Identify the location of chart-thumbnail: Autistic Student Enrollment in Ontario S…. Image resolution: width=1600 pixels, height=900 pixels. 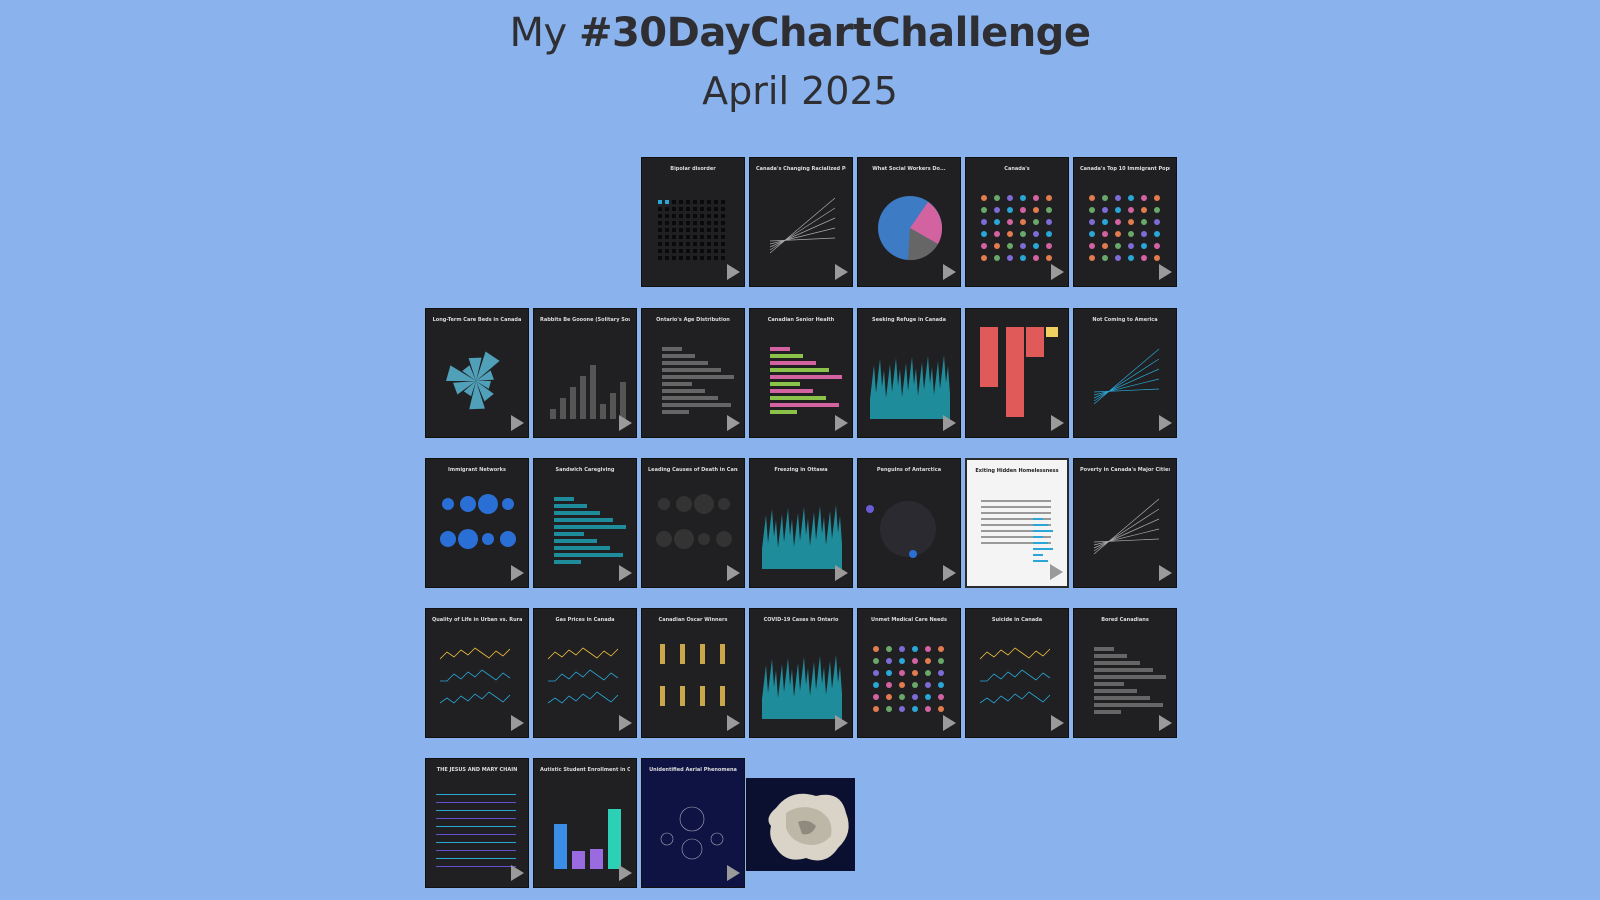
(585, 823).